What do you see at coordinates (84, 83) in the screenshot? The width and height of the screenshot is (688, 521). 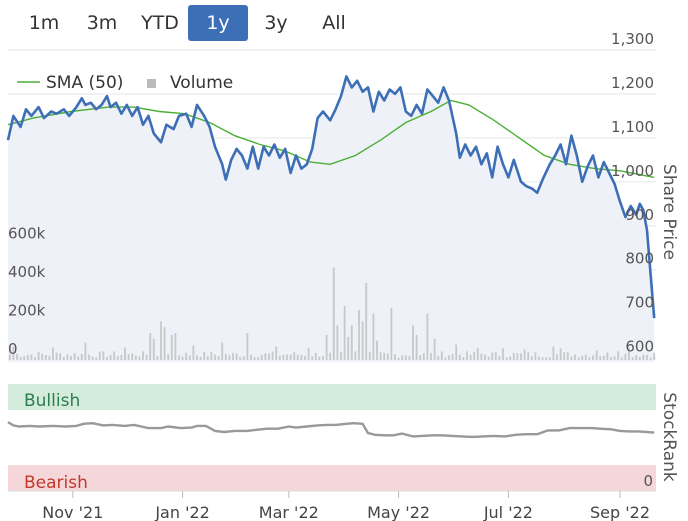 I see `legend-sma-label: SMA (50)` at bounding box center [84, 83].